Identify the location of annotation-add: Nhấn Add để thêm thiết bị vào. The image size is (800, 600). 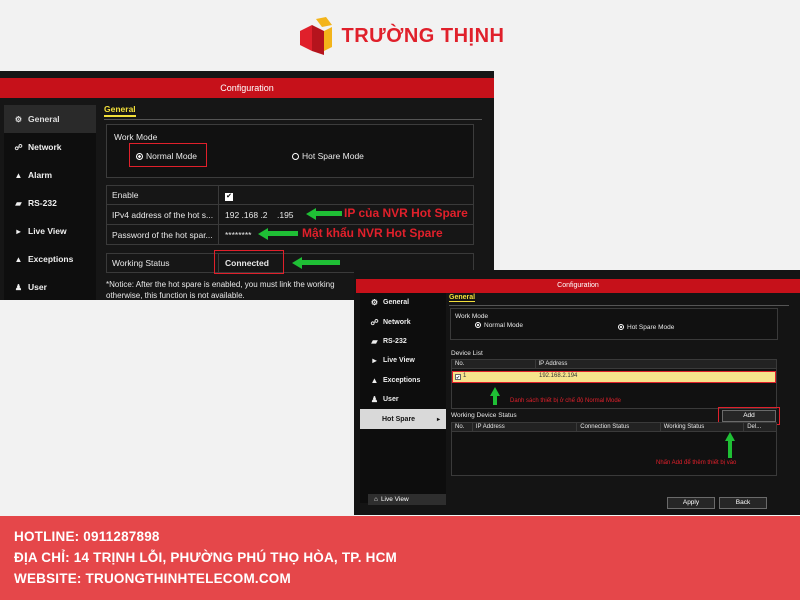
(696, 463).